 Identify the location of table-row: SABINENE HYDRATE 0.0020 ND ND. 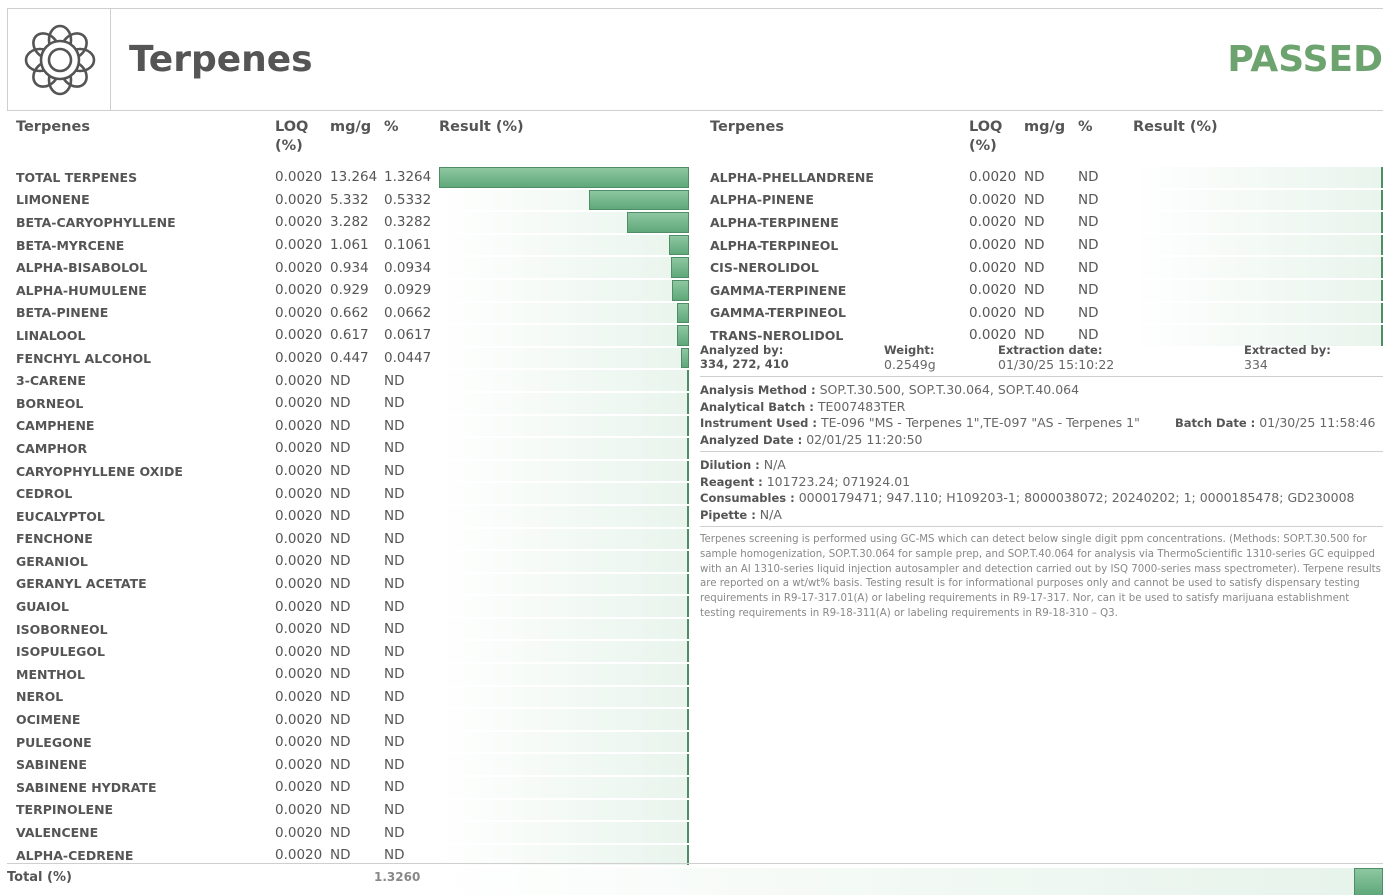
(352, 787).